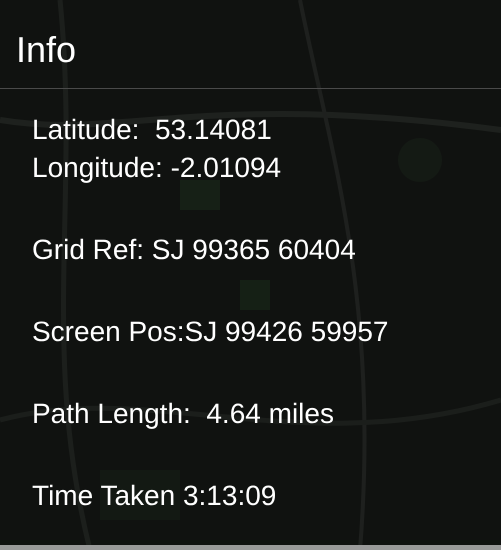 The width and height of the screenshot is (501, 550). I want to click on info-text: Time Taken 3:13:09, so click(154, 496).